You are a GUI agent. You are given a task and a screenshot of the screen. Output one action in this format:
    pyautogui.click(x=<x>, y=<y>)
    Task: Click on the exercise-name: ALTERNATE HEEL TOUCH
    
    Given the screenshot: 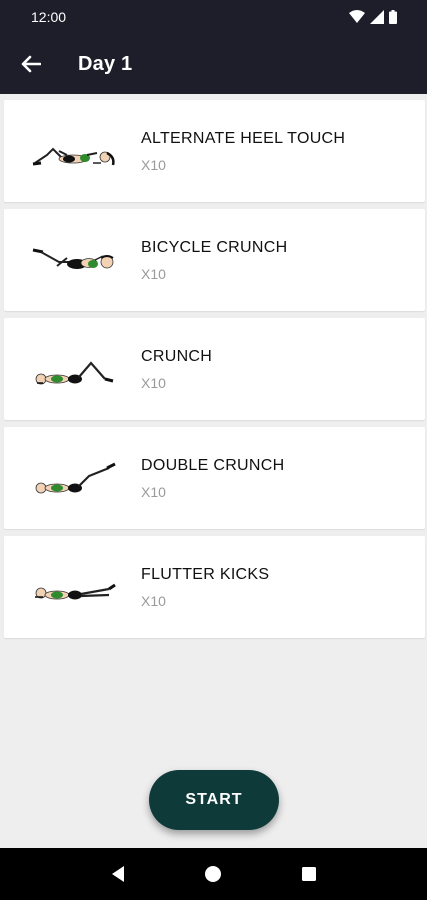 What is the action you would take?
    pyautogui.click(x=243, y=138)
    